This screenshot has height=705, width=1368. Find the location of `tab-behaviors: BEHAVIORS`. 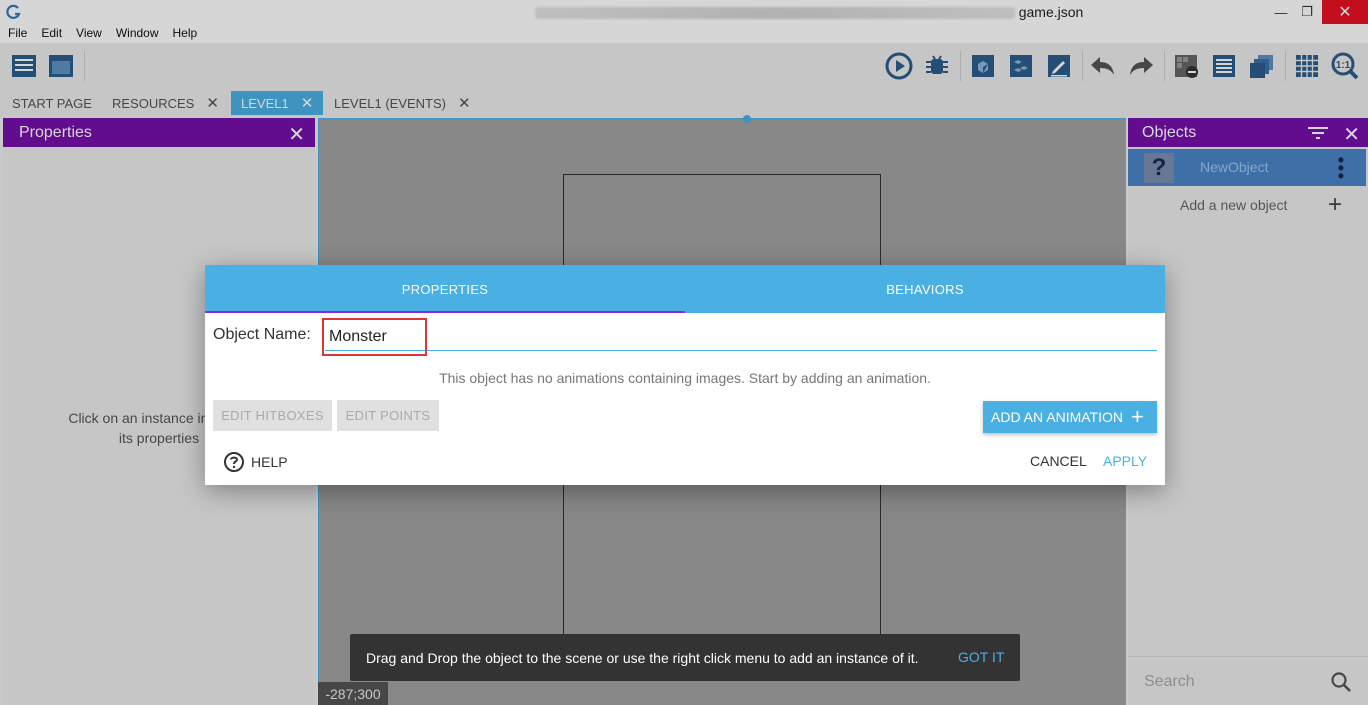

tab-behaviors: BEHAVIORS is located at coordinates (925, 289).